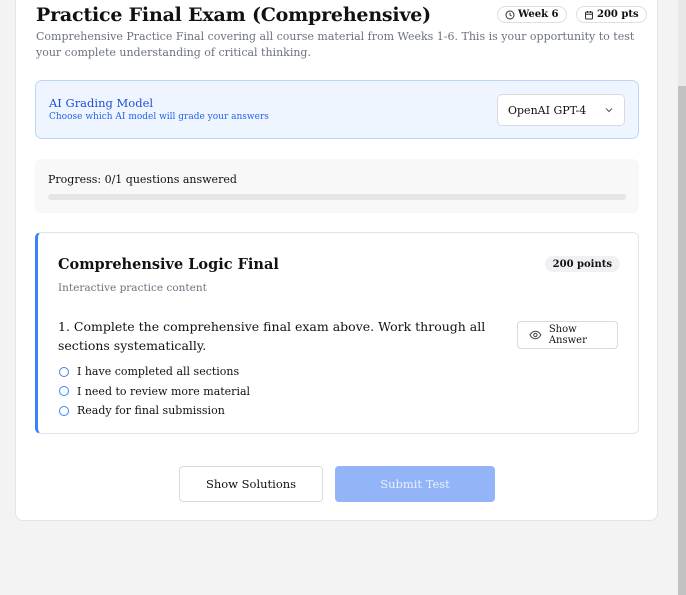  I want to click on question-card-title: Comprehensive Logic Final, so click(168, 264).